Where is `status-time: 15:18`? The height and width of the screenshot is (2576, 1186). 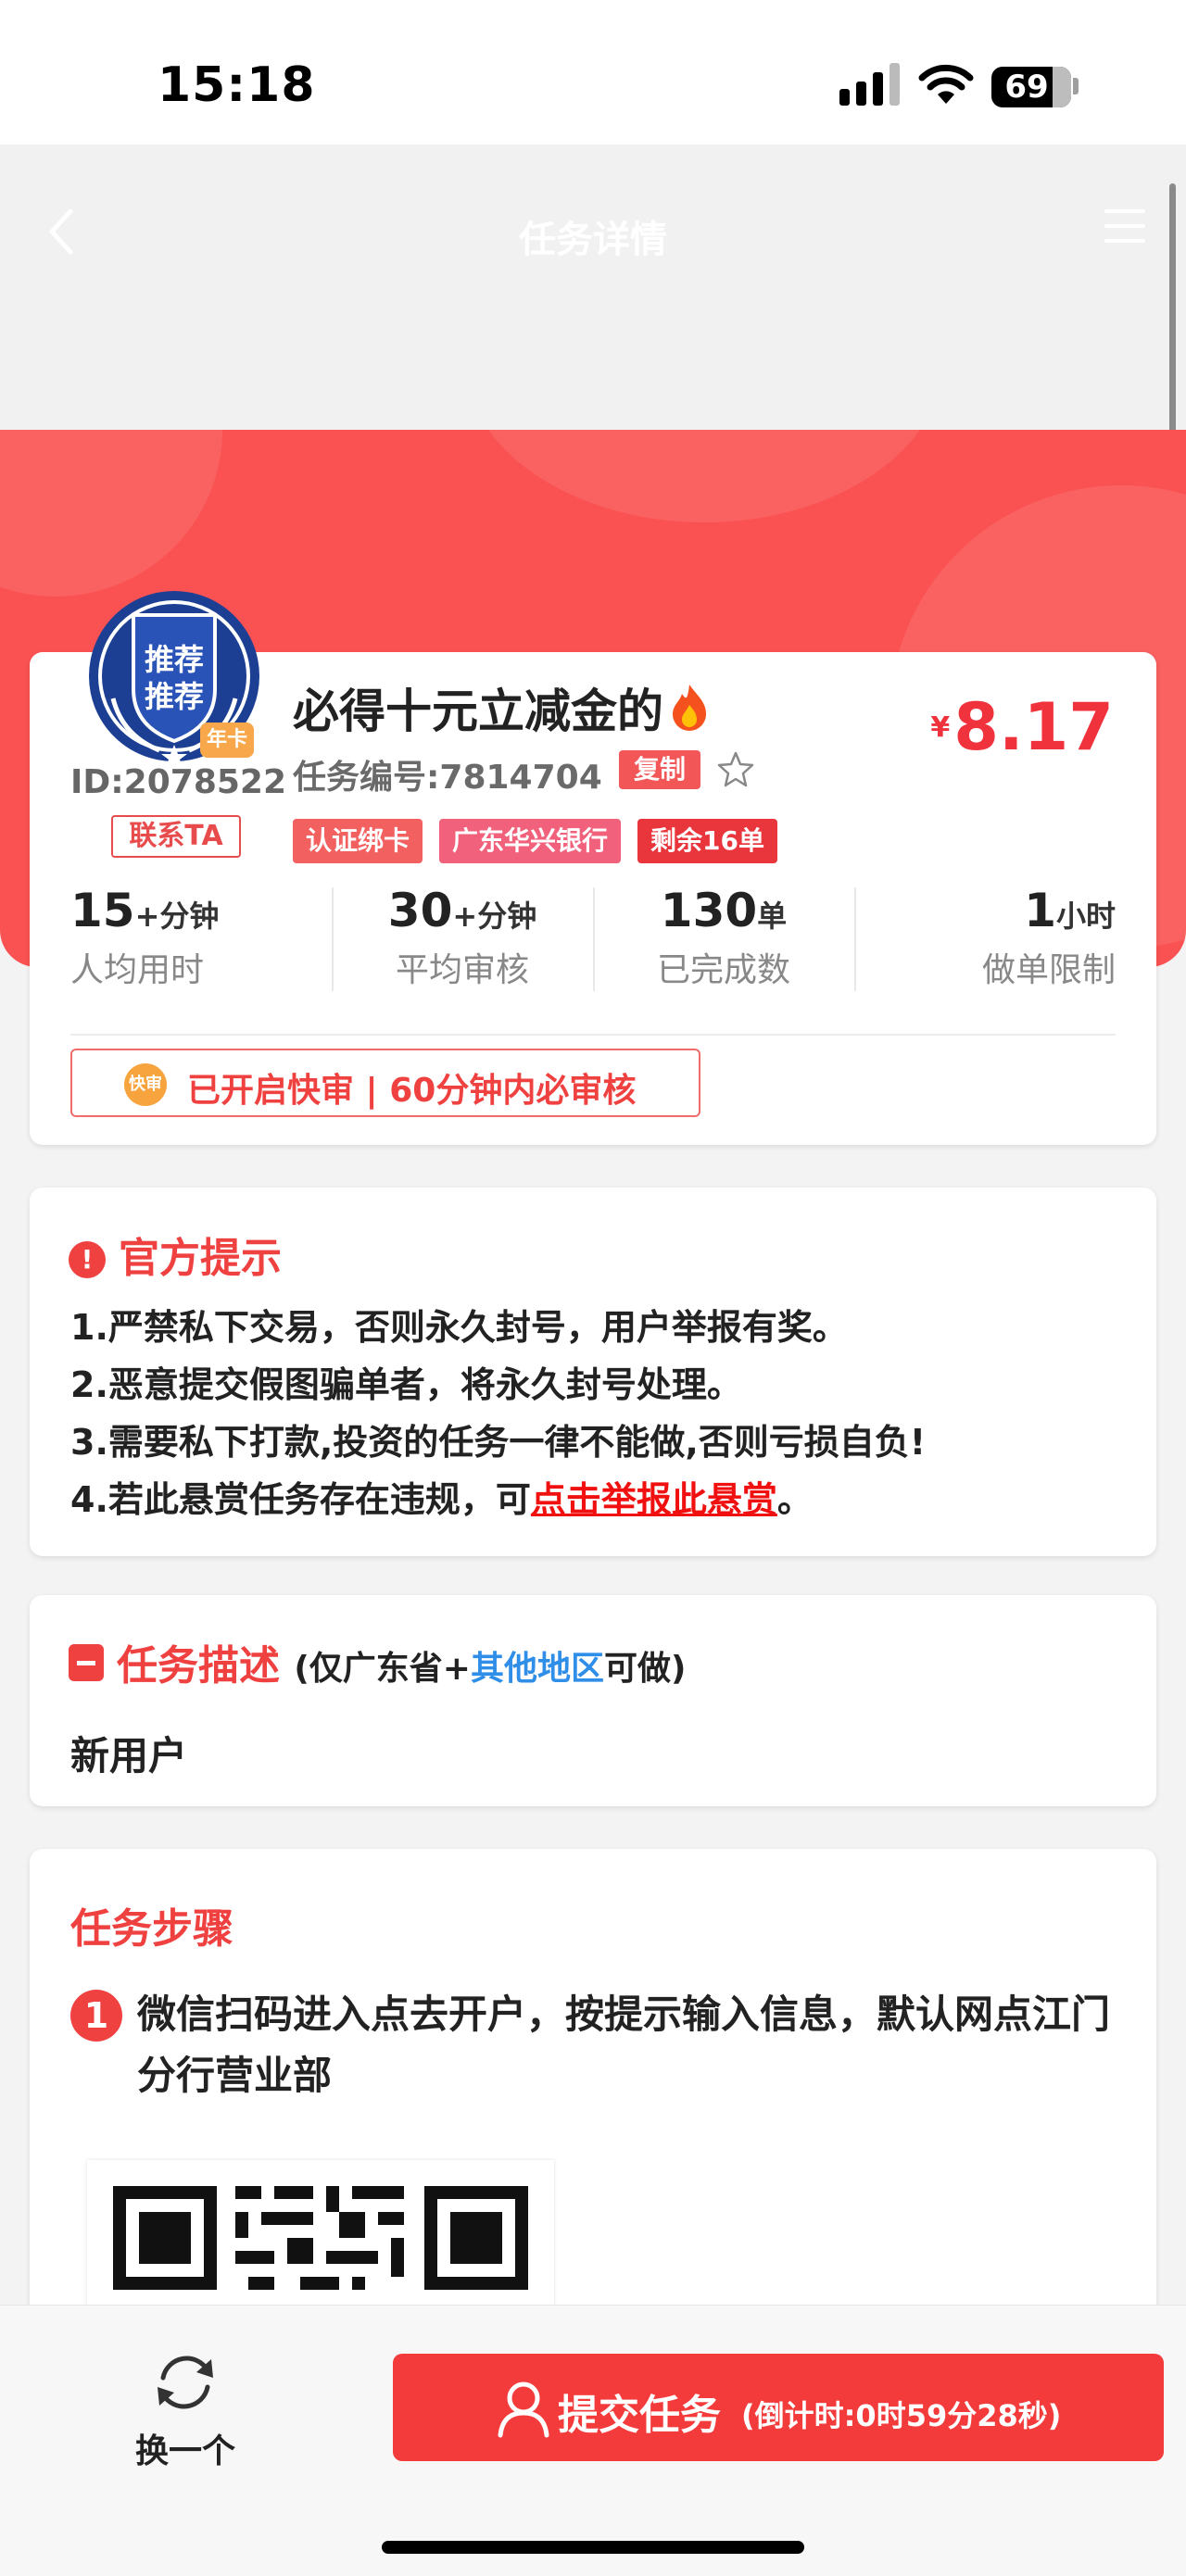
status-time: 15:18 is located at coordinates (237, 85).